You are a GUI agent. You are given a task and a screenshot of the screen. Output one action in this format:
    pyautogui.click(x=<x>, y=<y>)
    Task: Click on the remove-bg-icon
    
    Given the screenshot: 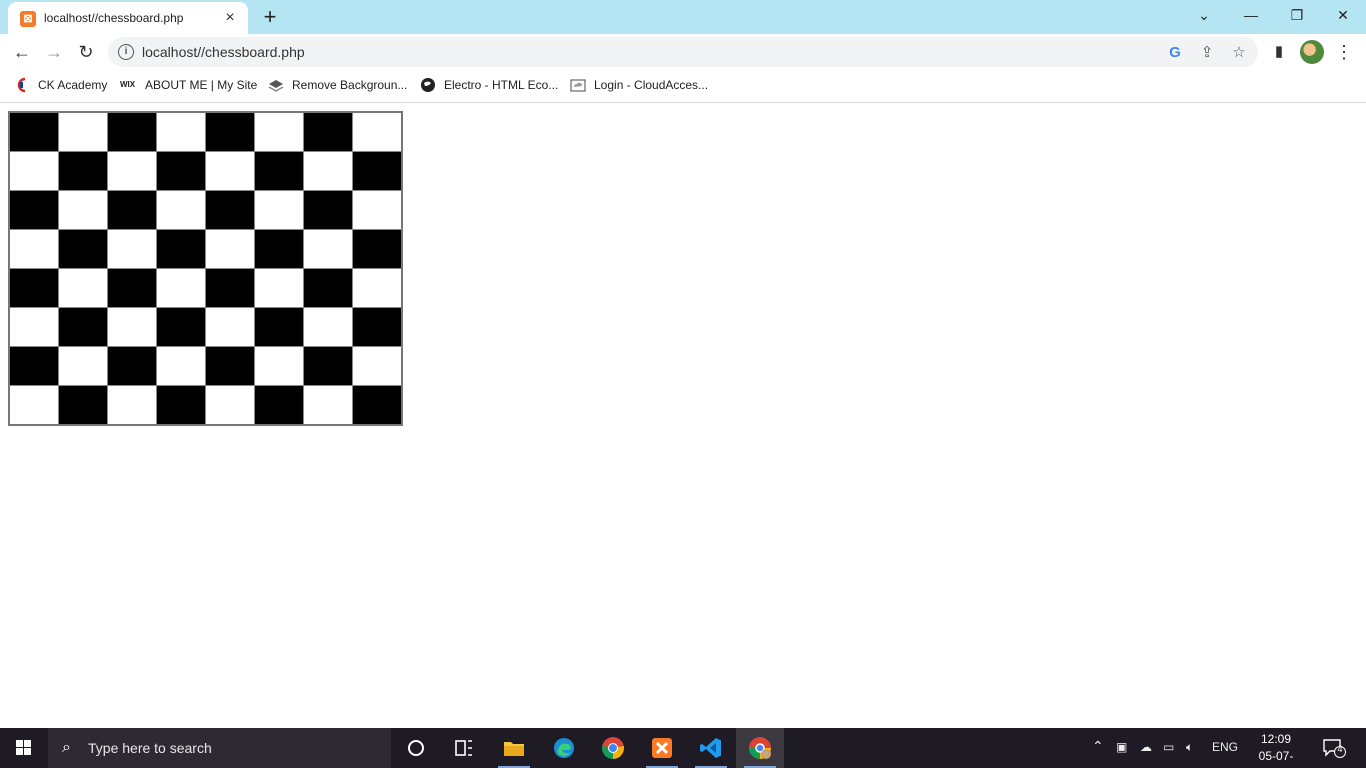 What is the action you would take?
    pyautogui.click(x=276, y=85)
    